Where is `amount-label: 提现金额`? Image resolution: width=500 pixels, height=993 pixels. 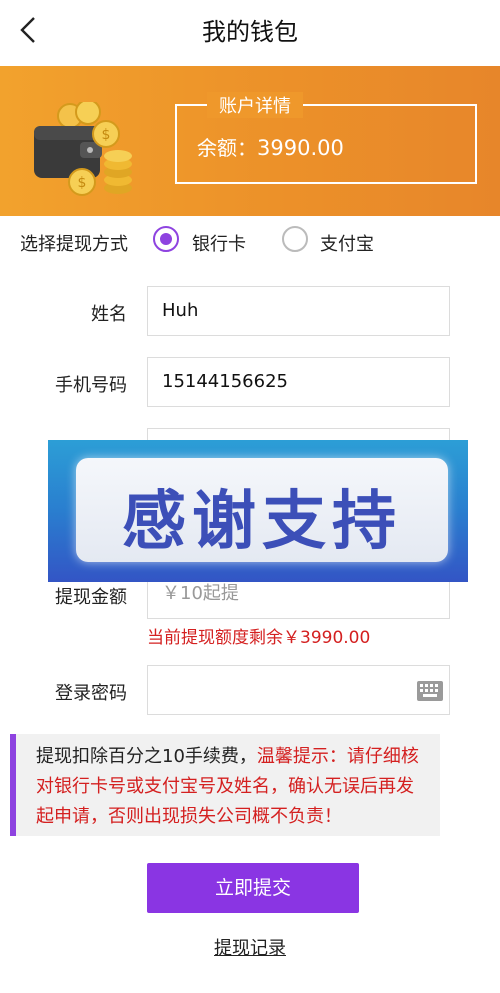
amount-label: 提现金额 is located at coordinates (91, 597).